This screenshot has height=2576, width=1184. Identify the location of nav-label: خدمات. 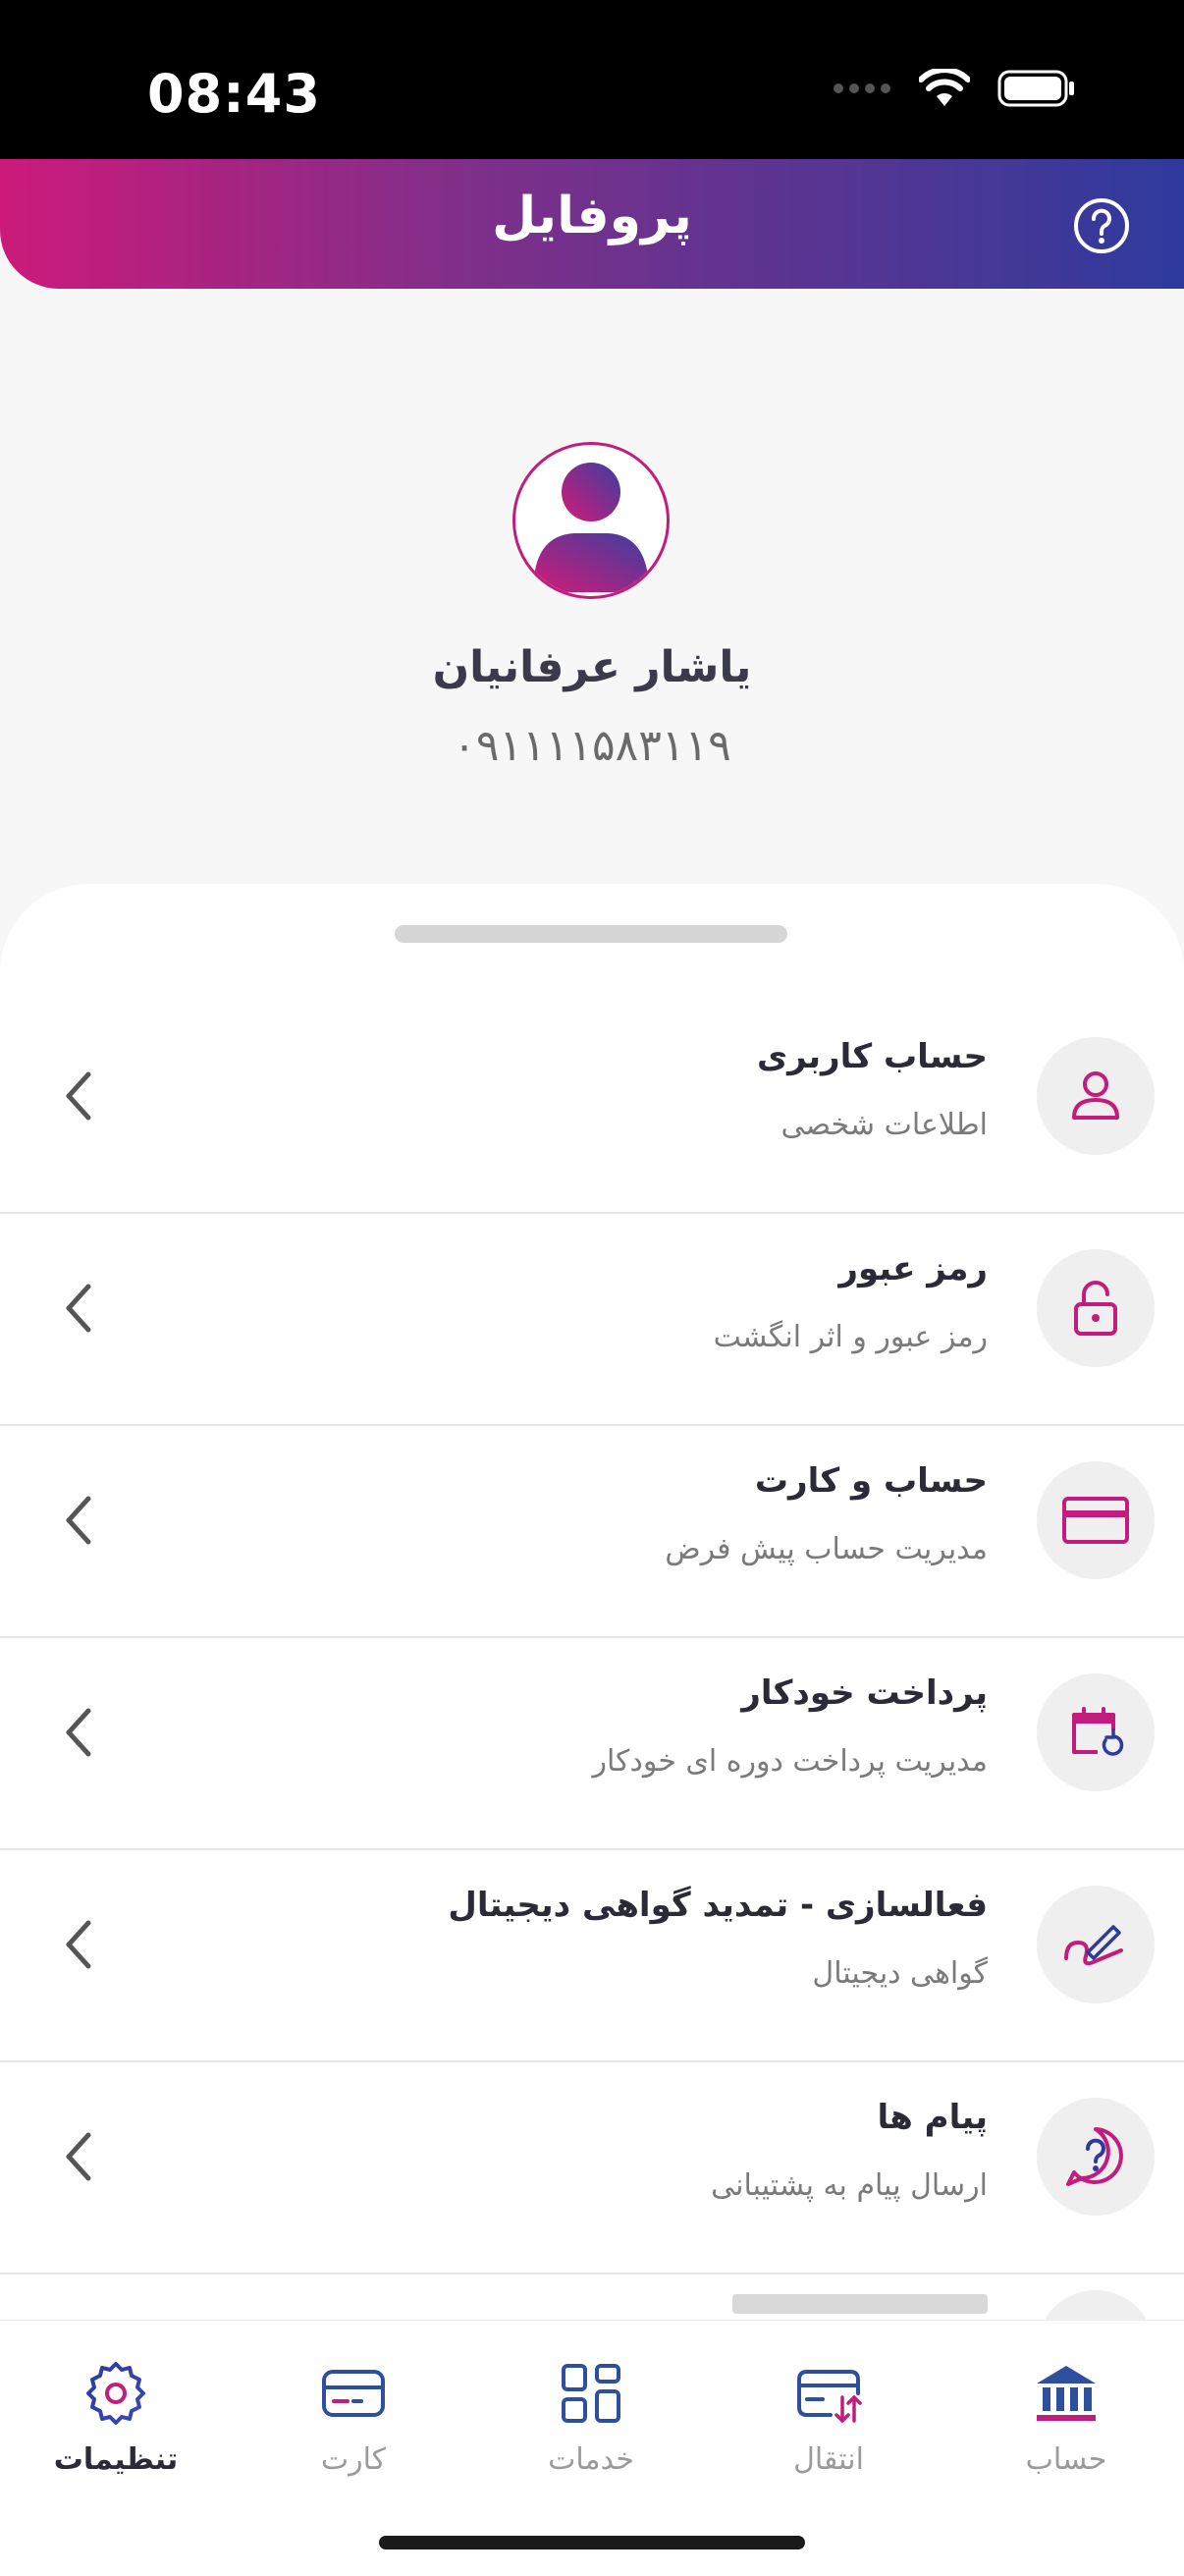
(591, 2459).